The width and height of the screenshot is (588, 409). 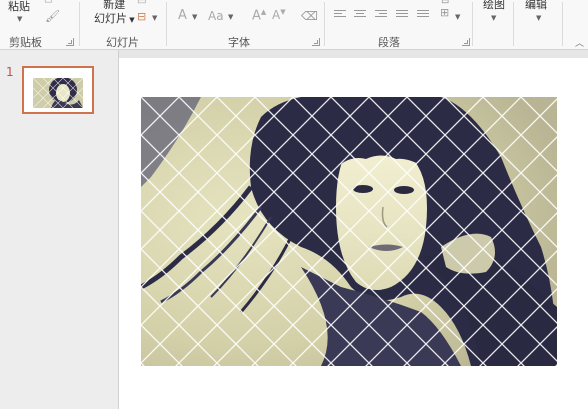 What do you see at coordinates (48, 3) in the screenshot?
I see `cut-icon: ▭` at bounding box center [48, 3].